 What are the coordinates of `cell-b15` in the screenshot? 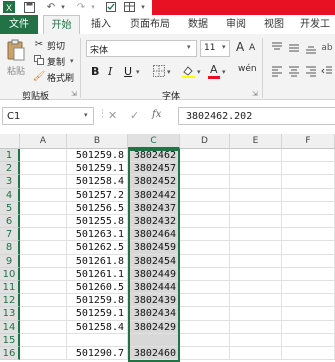 It's located at (97, 340).